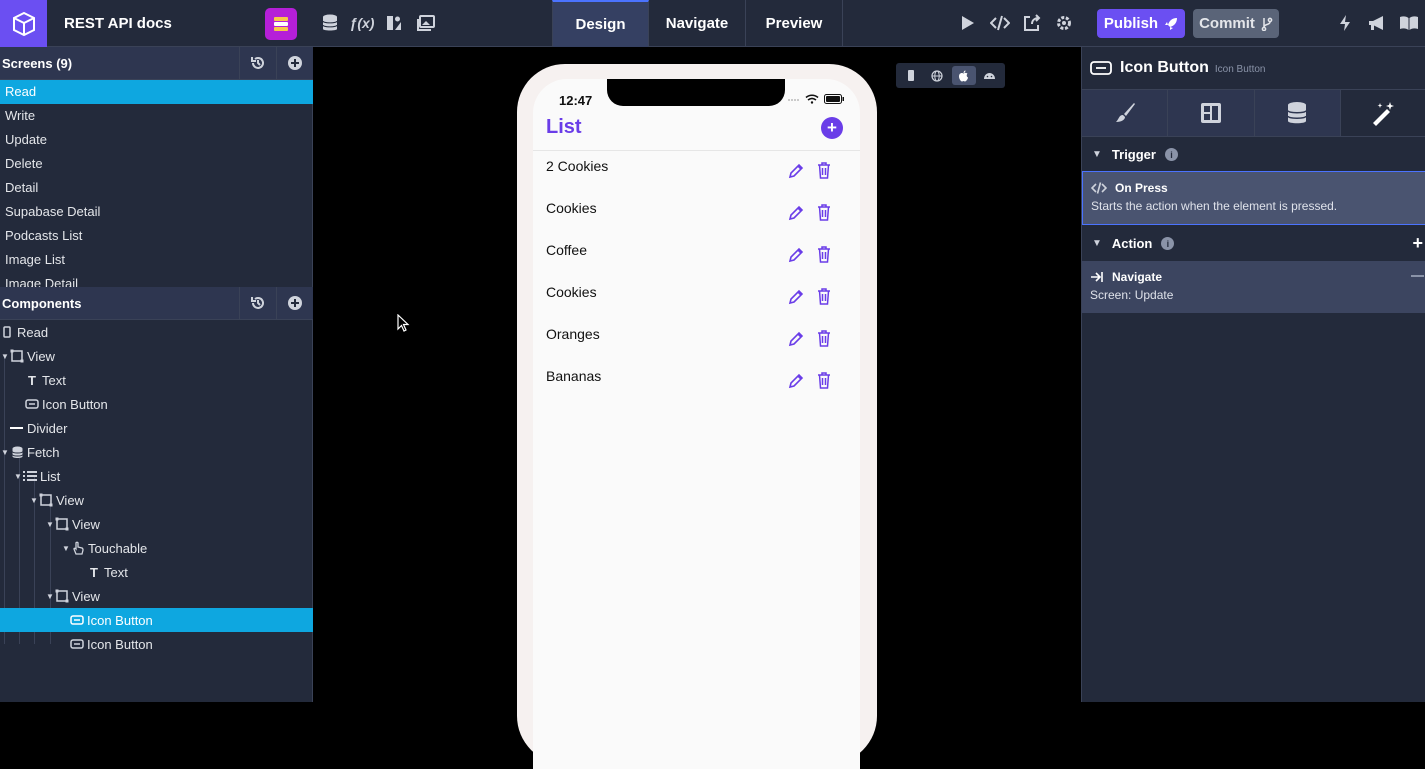 Image resolution: width=1425 pixels, height=769 pixels. What do you see at coordinates (697, 23) in the screenshot?
I see `tab-navigate: Navigate` at bounding box center [697, 23].